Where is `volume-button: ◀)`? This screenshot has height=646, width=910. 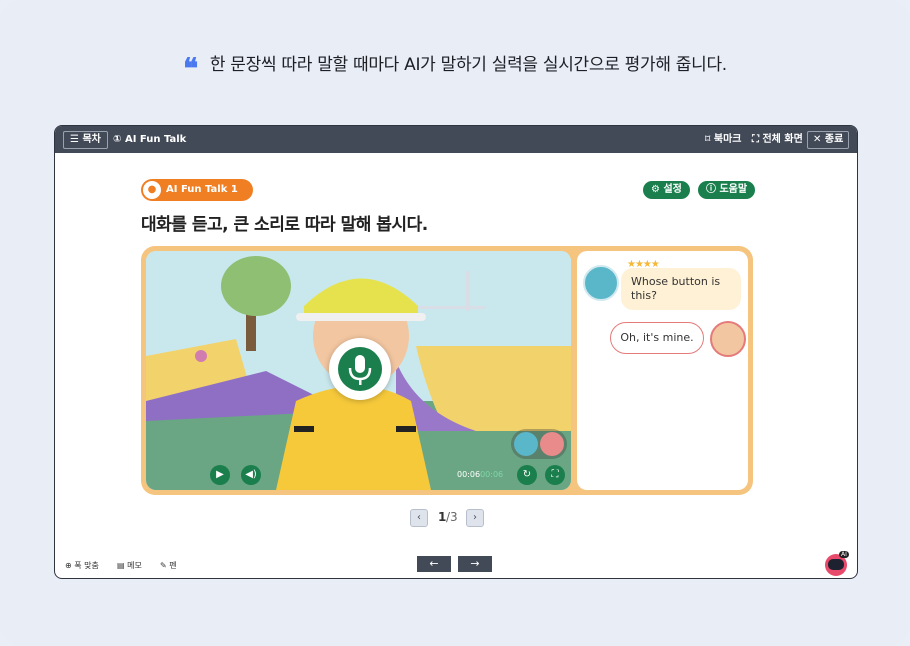 volume-button: ◀) is located at coordinates (251, 475).